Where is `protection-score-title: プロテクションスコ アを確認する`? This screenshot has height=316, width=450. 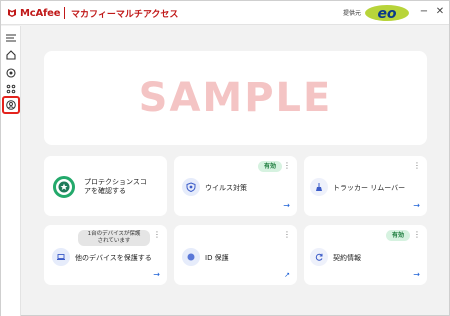 protection-score-title: プロテクションスコ アを確認する is located at coordinates (115, 187).